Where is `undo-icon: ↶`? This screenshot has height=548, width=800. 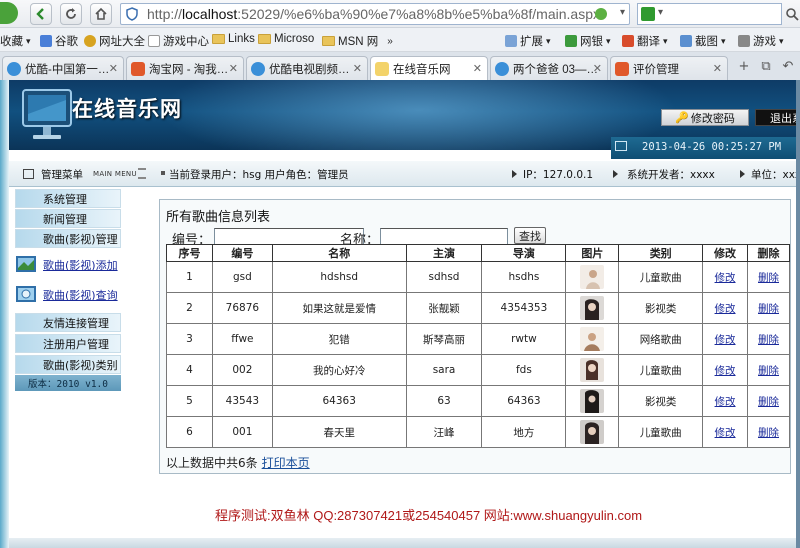
undo-icon: ↶ is located at coordinates (788, 67).